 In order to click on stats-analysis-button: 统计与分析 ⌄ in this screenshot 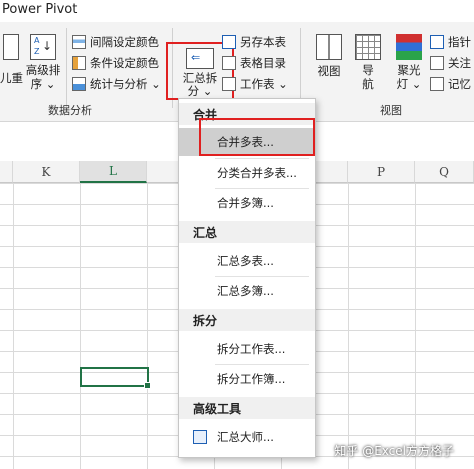, I will do `click(116, 84)`.